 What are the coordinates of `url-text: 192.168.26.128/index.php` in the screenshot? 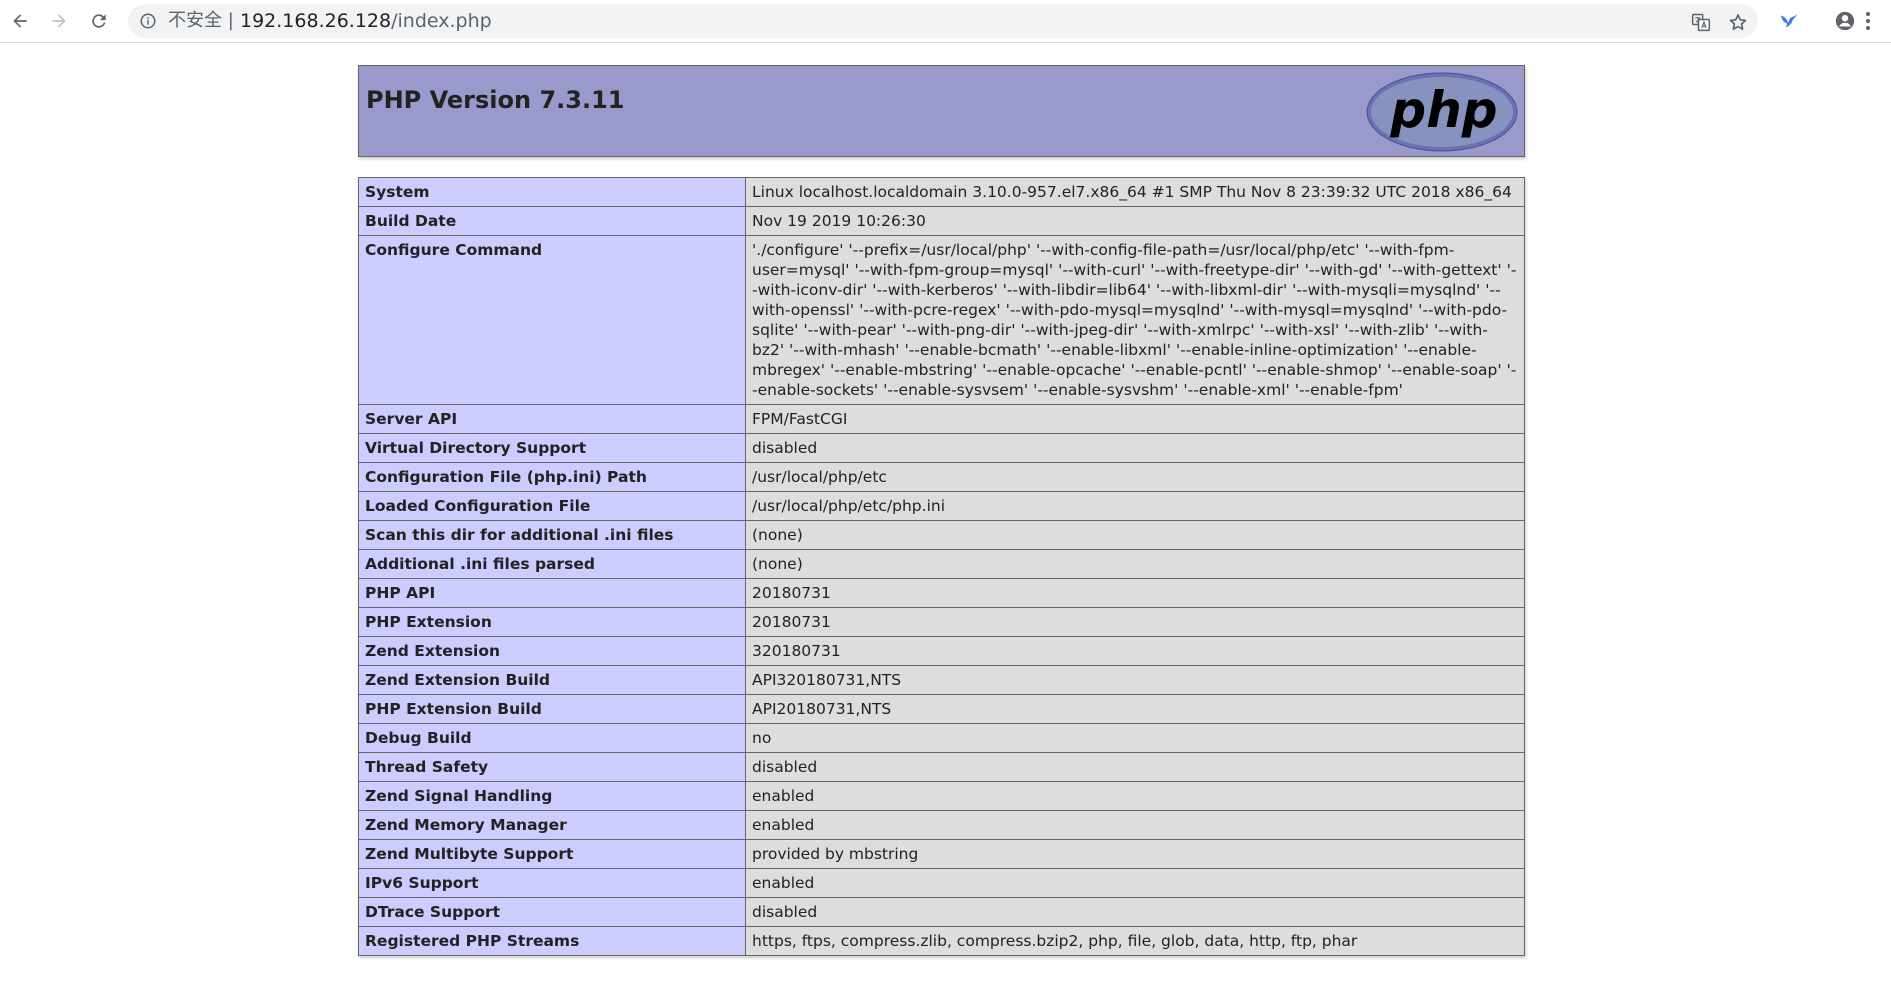 It's located at (366, 21).